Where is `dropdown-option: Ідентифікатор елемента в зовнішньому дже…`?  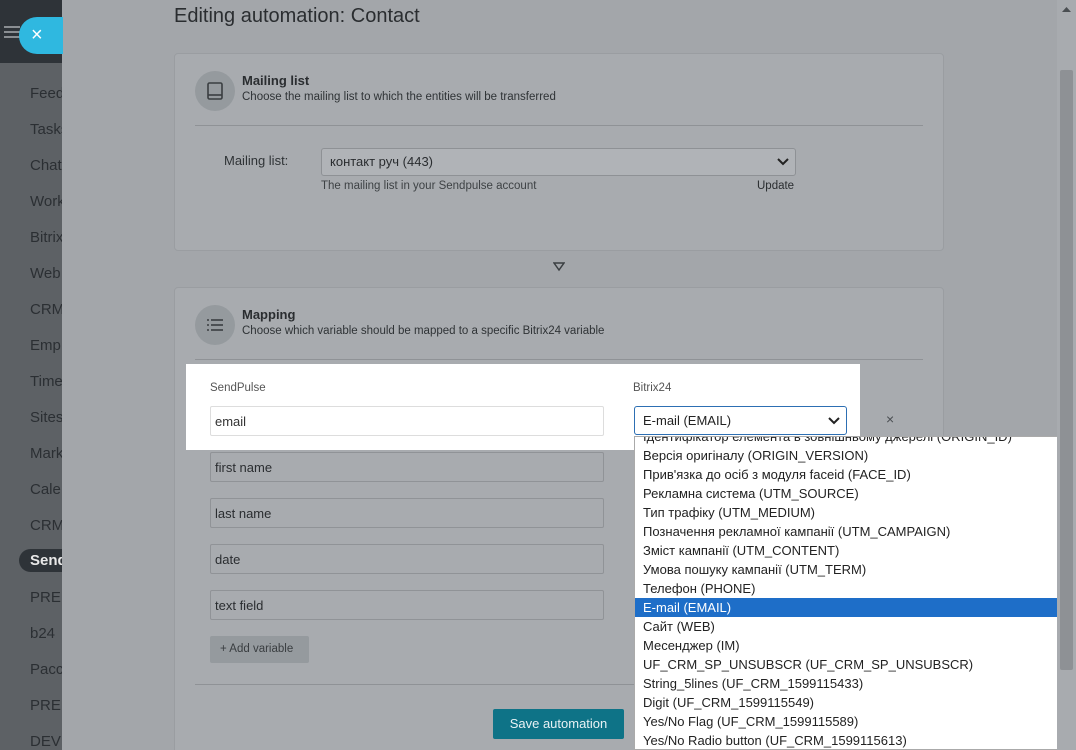 dropdown-option: Ідентифікатор елемента в зовнішньому дже… is located at coordinates (855, 441).